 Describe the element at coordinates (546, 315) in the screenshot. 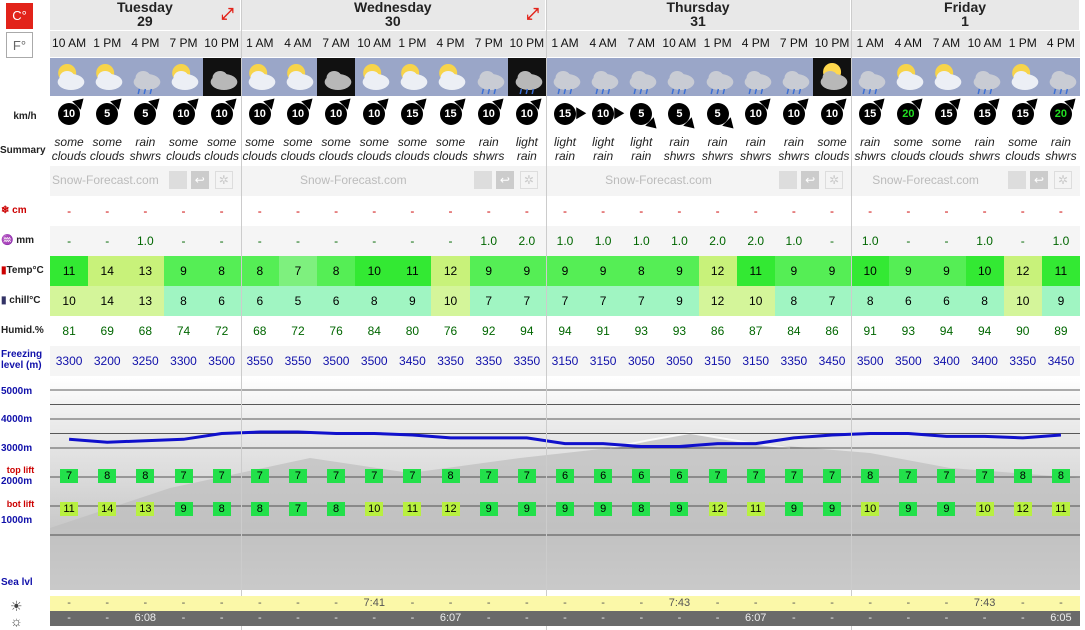

I see `day-separator` at that location.